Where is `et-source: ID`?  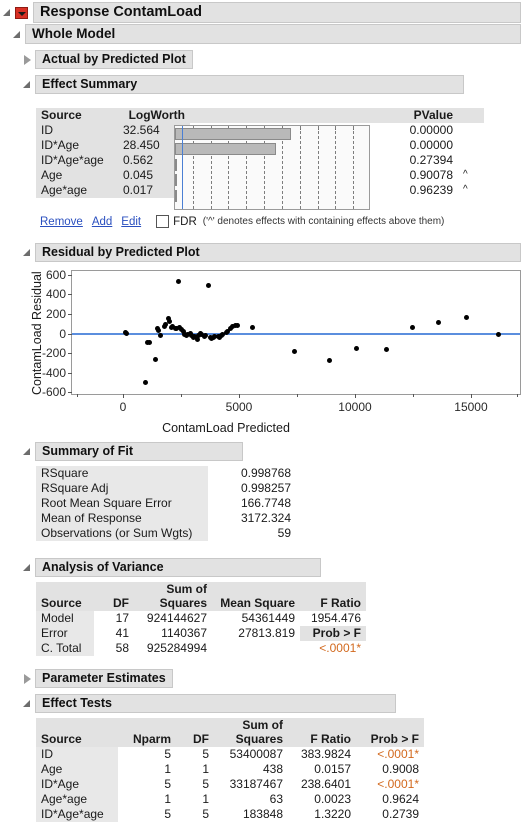
et-source: ID is located at coordinates (77, 754).